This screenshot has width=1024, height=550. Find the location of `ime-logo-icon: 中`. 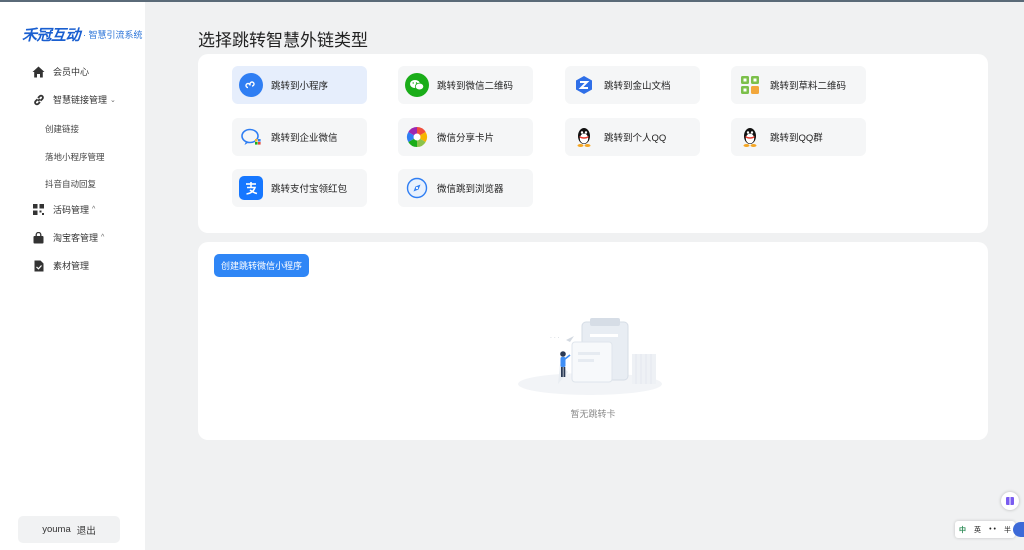

ime-logo-icon: 中 is located at coordinates (963, 530).